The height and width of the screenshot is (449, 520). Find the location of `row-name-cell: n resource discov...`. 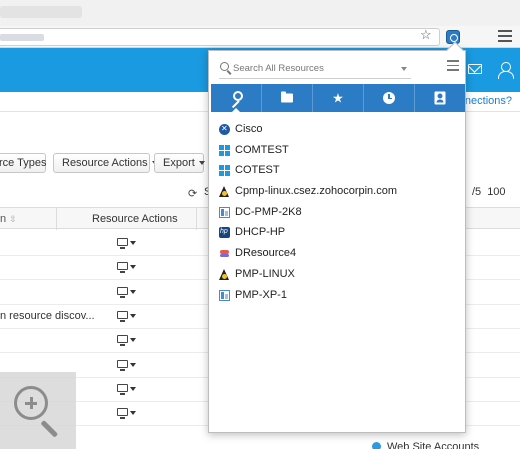

row-name-cell: n resource discov... is located at coordinates (47, 315).